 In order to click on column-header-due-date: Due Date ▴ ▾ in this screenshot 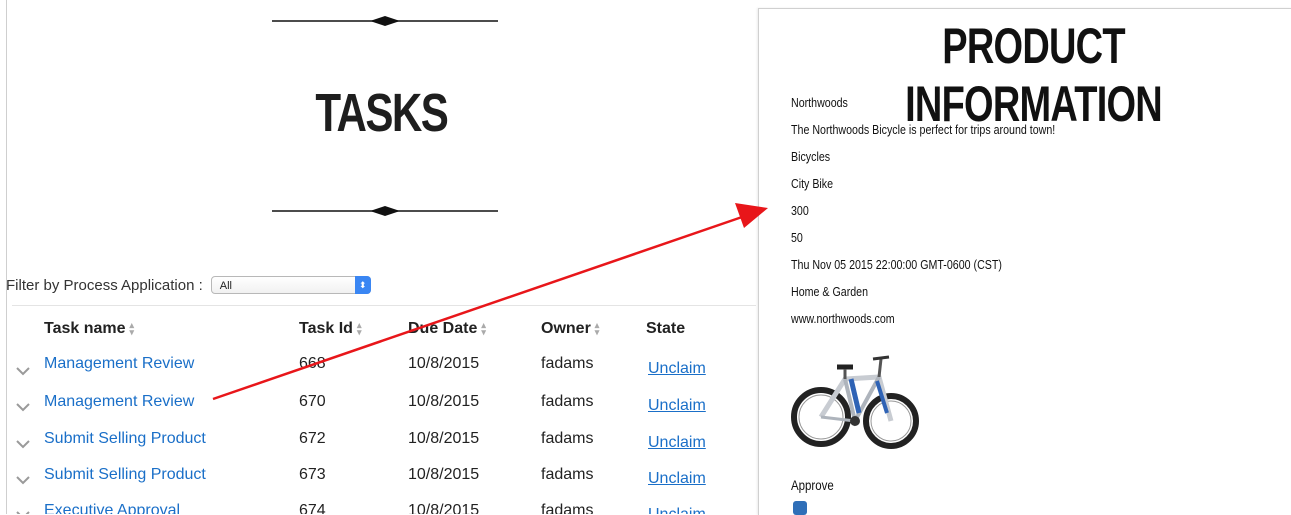, I will do `click(447, 329)`.